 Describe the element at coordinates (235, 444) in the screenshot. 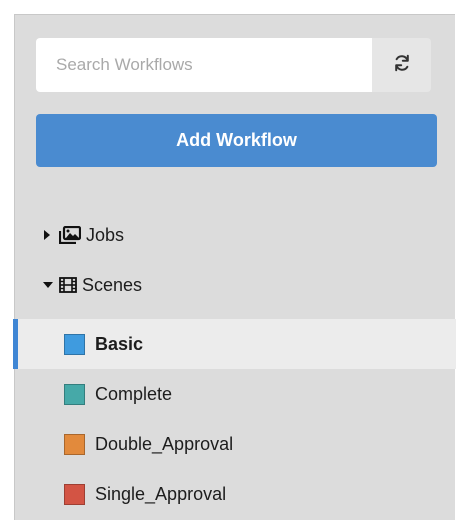

I see `workflow-item-double-approval: Double_Approval` at that location.